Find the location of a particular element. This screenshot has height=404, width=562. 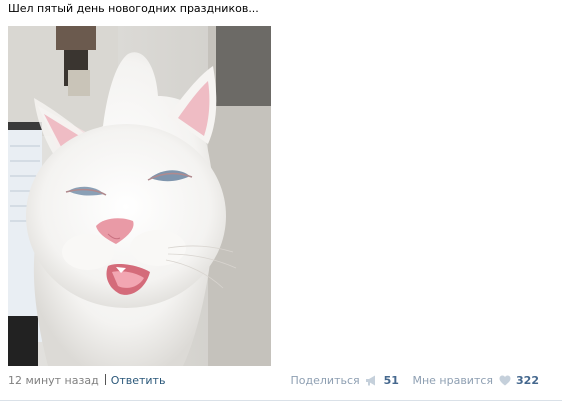

separator is located at coordinates (105, 379).